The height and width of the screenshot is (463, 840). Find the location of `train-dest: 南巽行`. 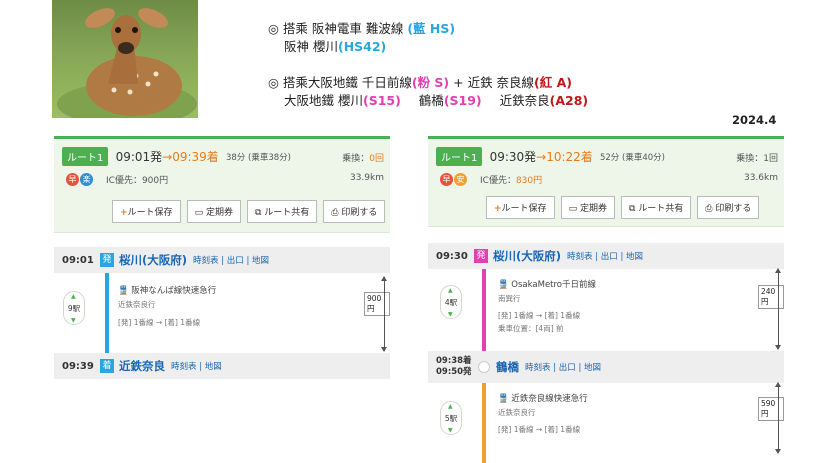

train-dest: 南巽行 is located at coordinates (509, 298).